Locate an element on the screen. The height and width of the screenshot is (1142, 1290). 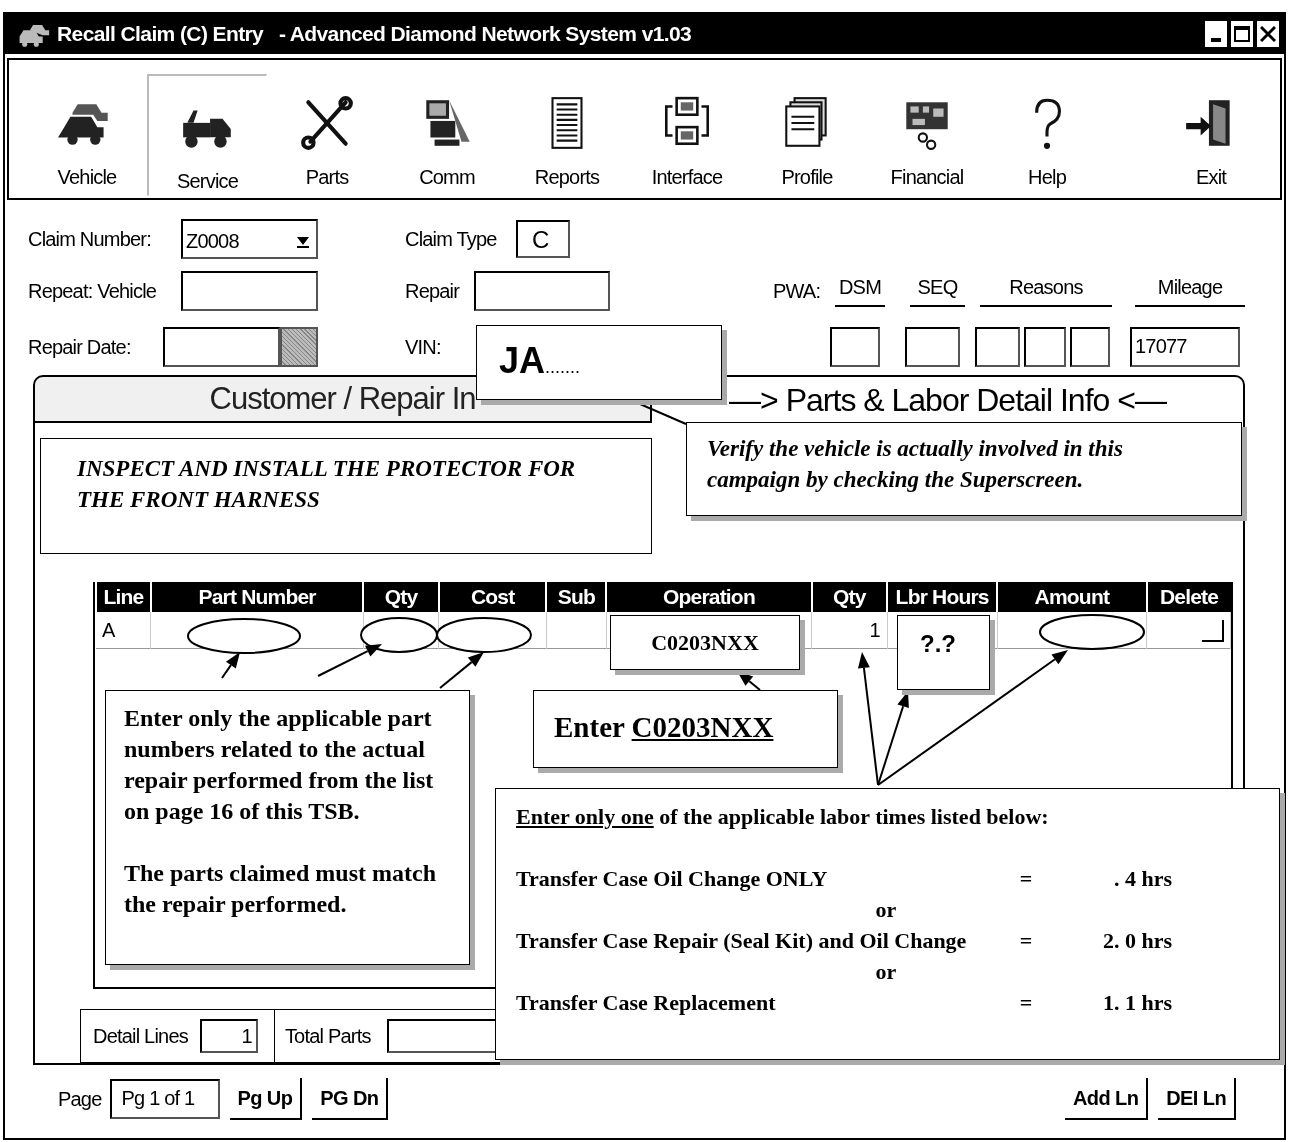
calendar-button is located at coordinates (299, 347).